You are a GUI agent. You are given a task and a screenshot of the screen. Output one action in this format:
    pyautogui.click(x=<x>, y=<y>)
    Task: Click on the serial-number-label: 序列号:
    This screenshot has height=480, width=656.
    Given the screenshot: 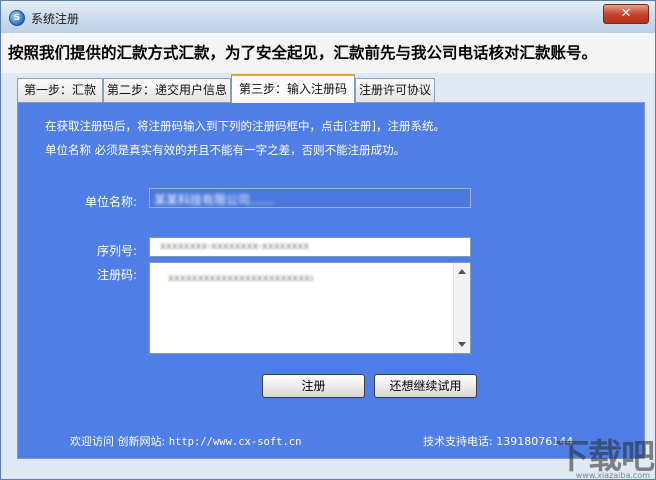 What is the action you would take?
    pyautogui.click(x=117, y=251)
    